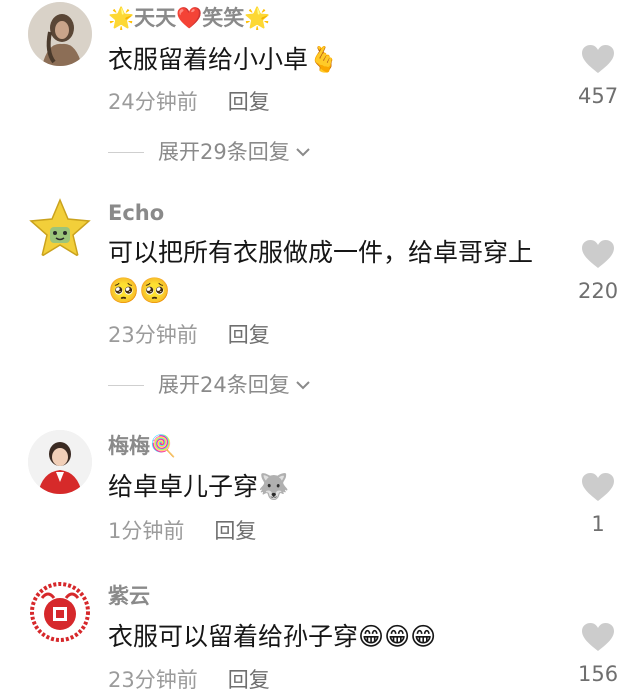 Image resolution: width=640 pixels, height=694 pixels. Describe the element at coordinates (189, 18) in the screenshot. I see `username: 🌟天天❤️笑笑🌟` at that location.